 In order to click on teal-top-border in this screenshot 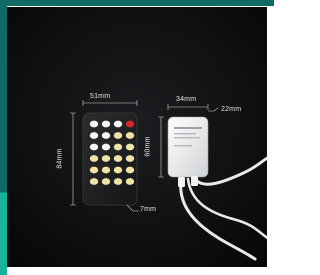, I will do `click(137, 3)`.